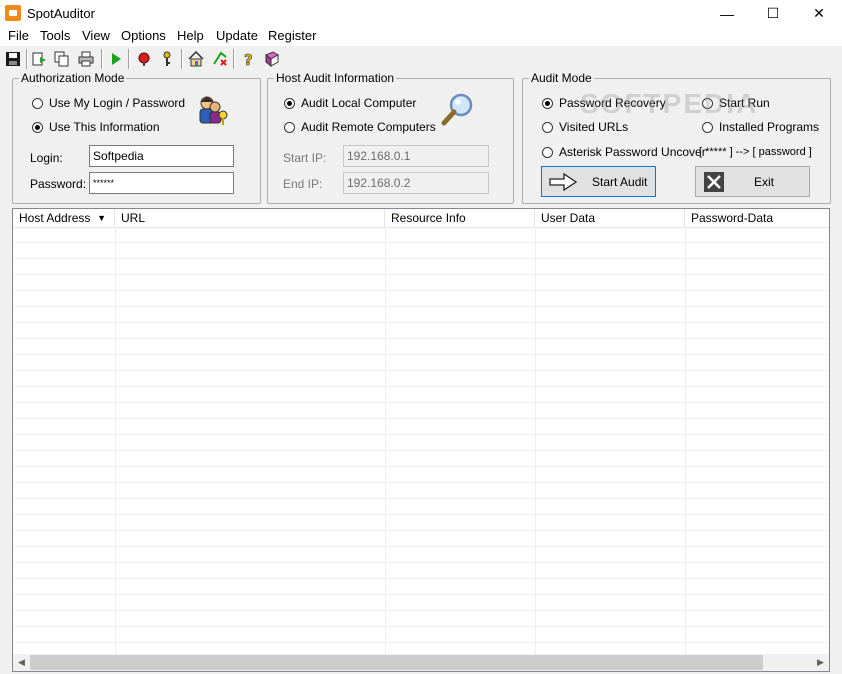 This screenshot has height=674, width=842. What do you see at coordinates (416, 156) in the screenshot?
I see `start-ip-field` at bounding box center [416, 156].